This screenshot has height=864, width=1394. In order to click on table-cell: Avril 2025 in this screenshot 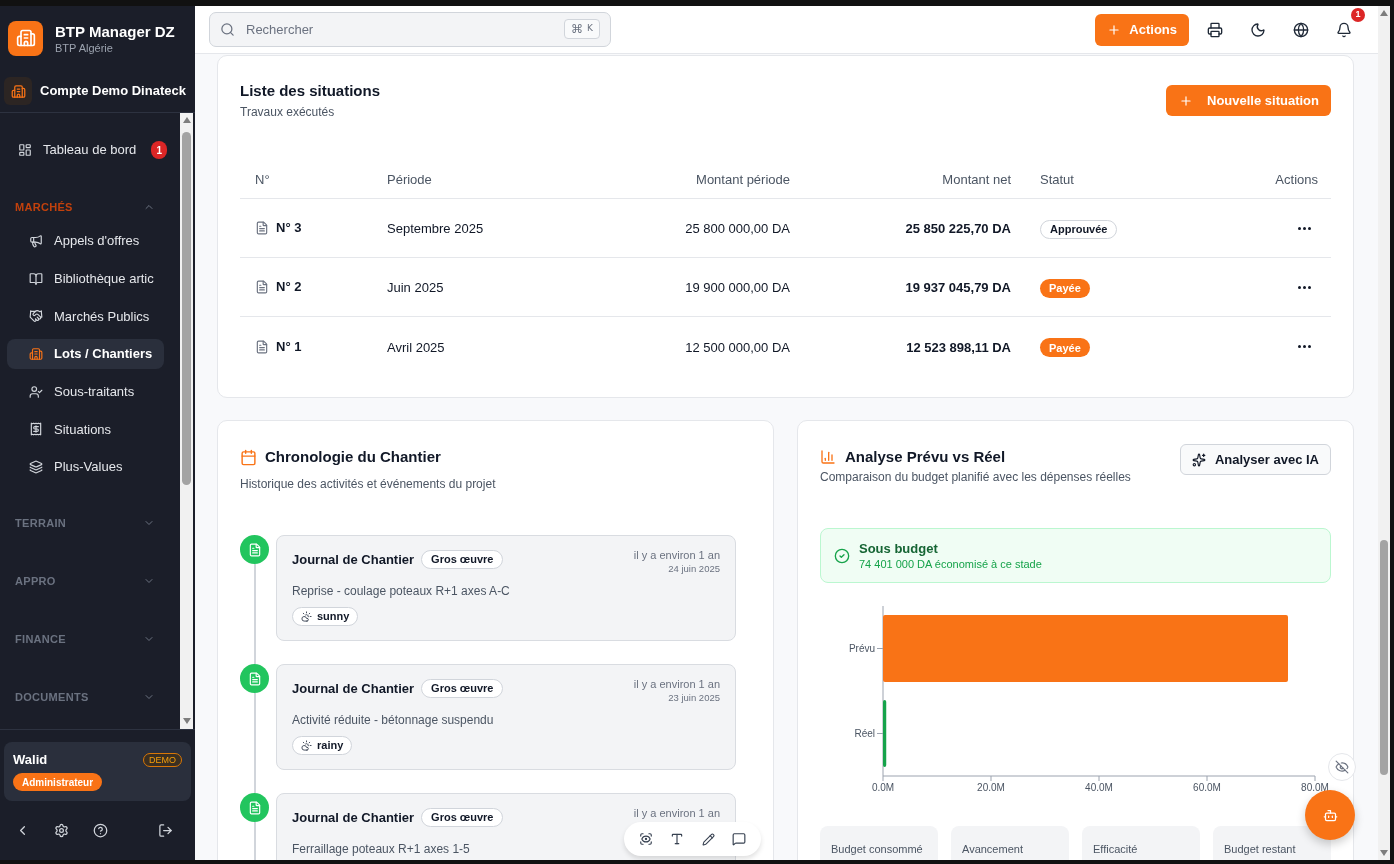, I will do `click(416, 347)`.